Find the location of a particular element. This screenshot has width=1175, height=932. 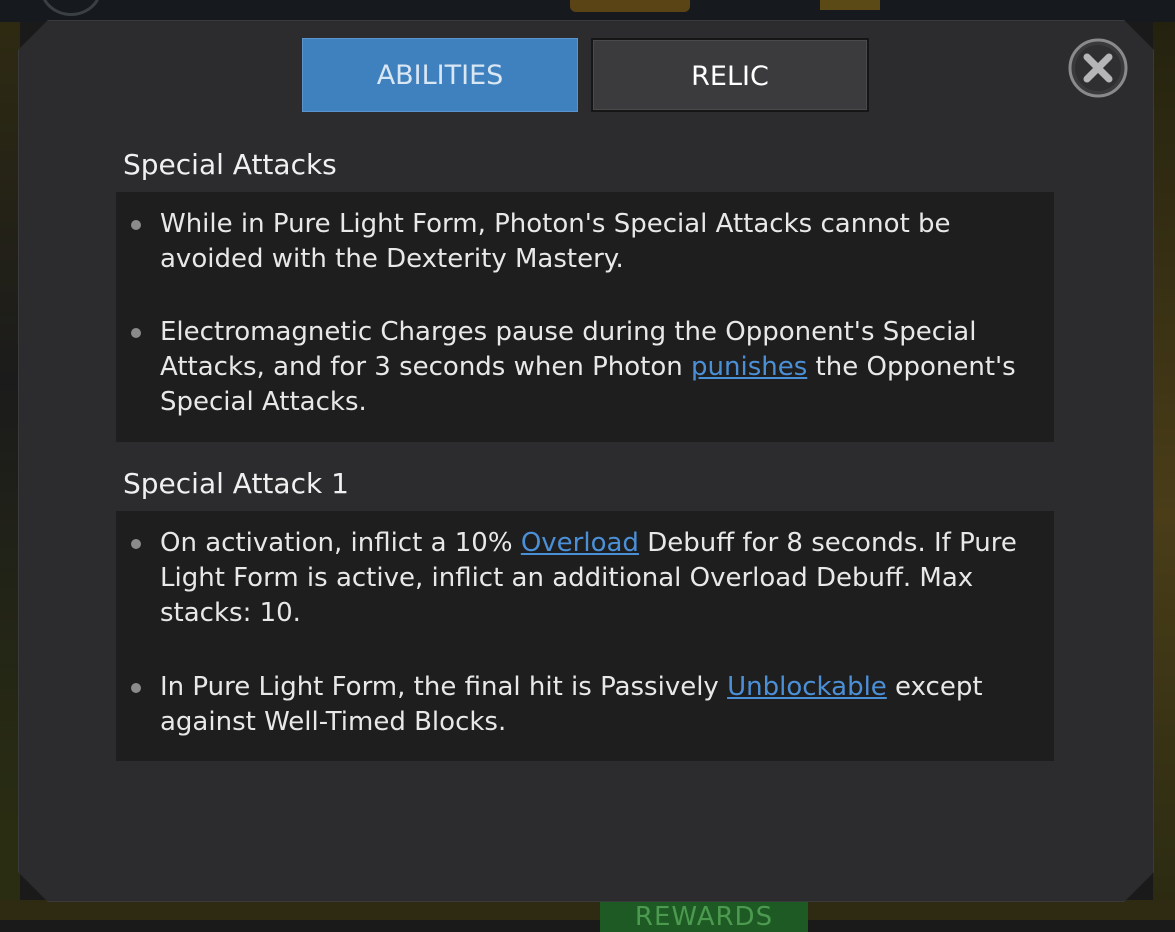

background-top-strip is located at coordinates (587, 11).